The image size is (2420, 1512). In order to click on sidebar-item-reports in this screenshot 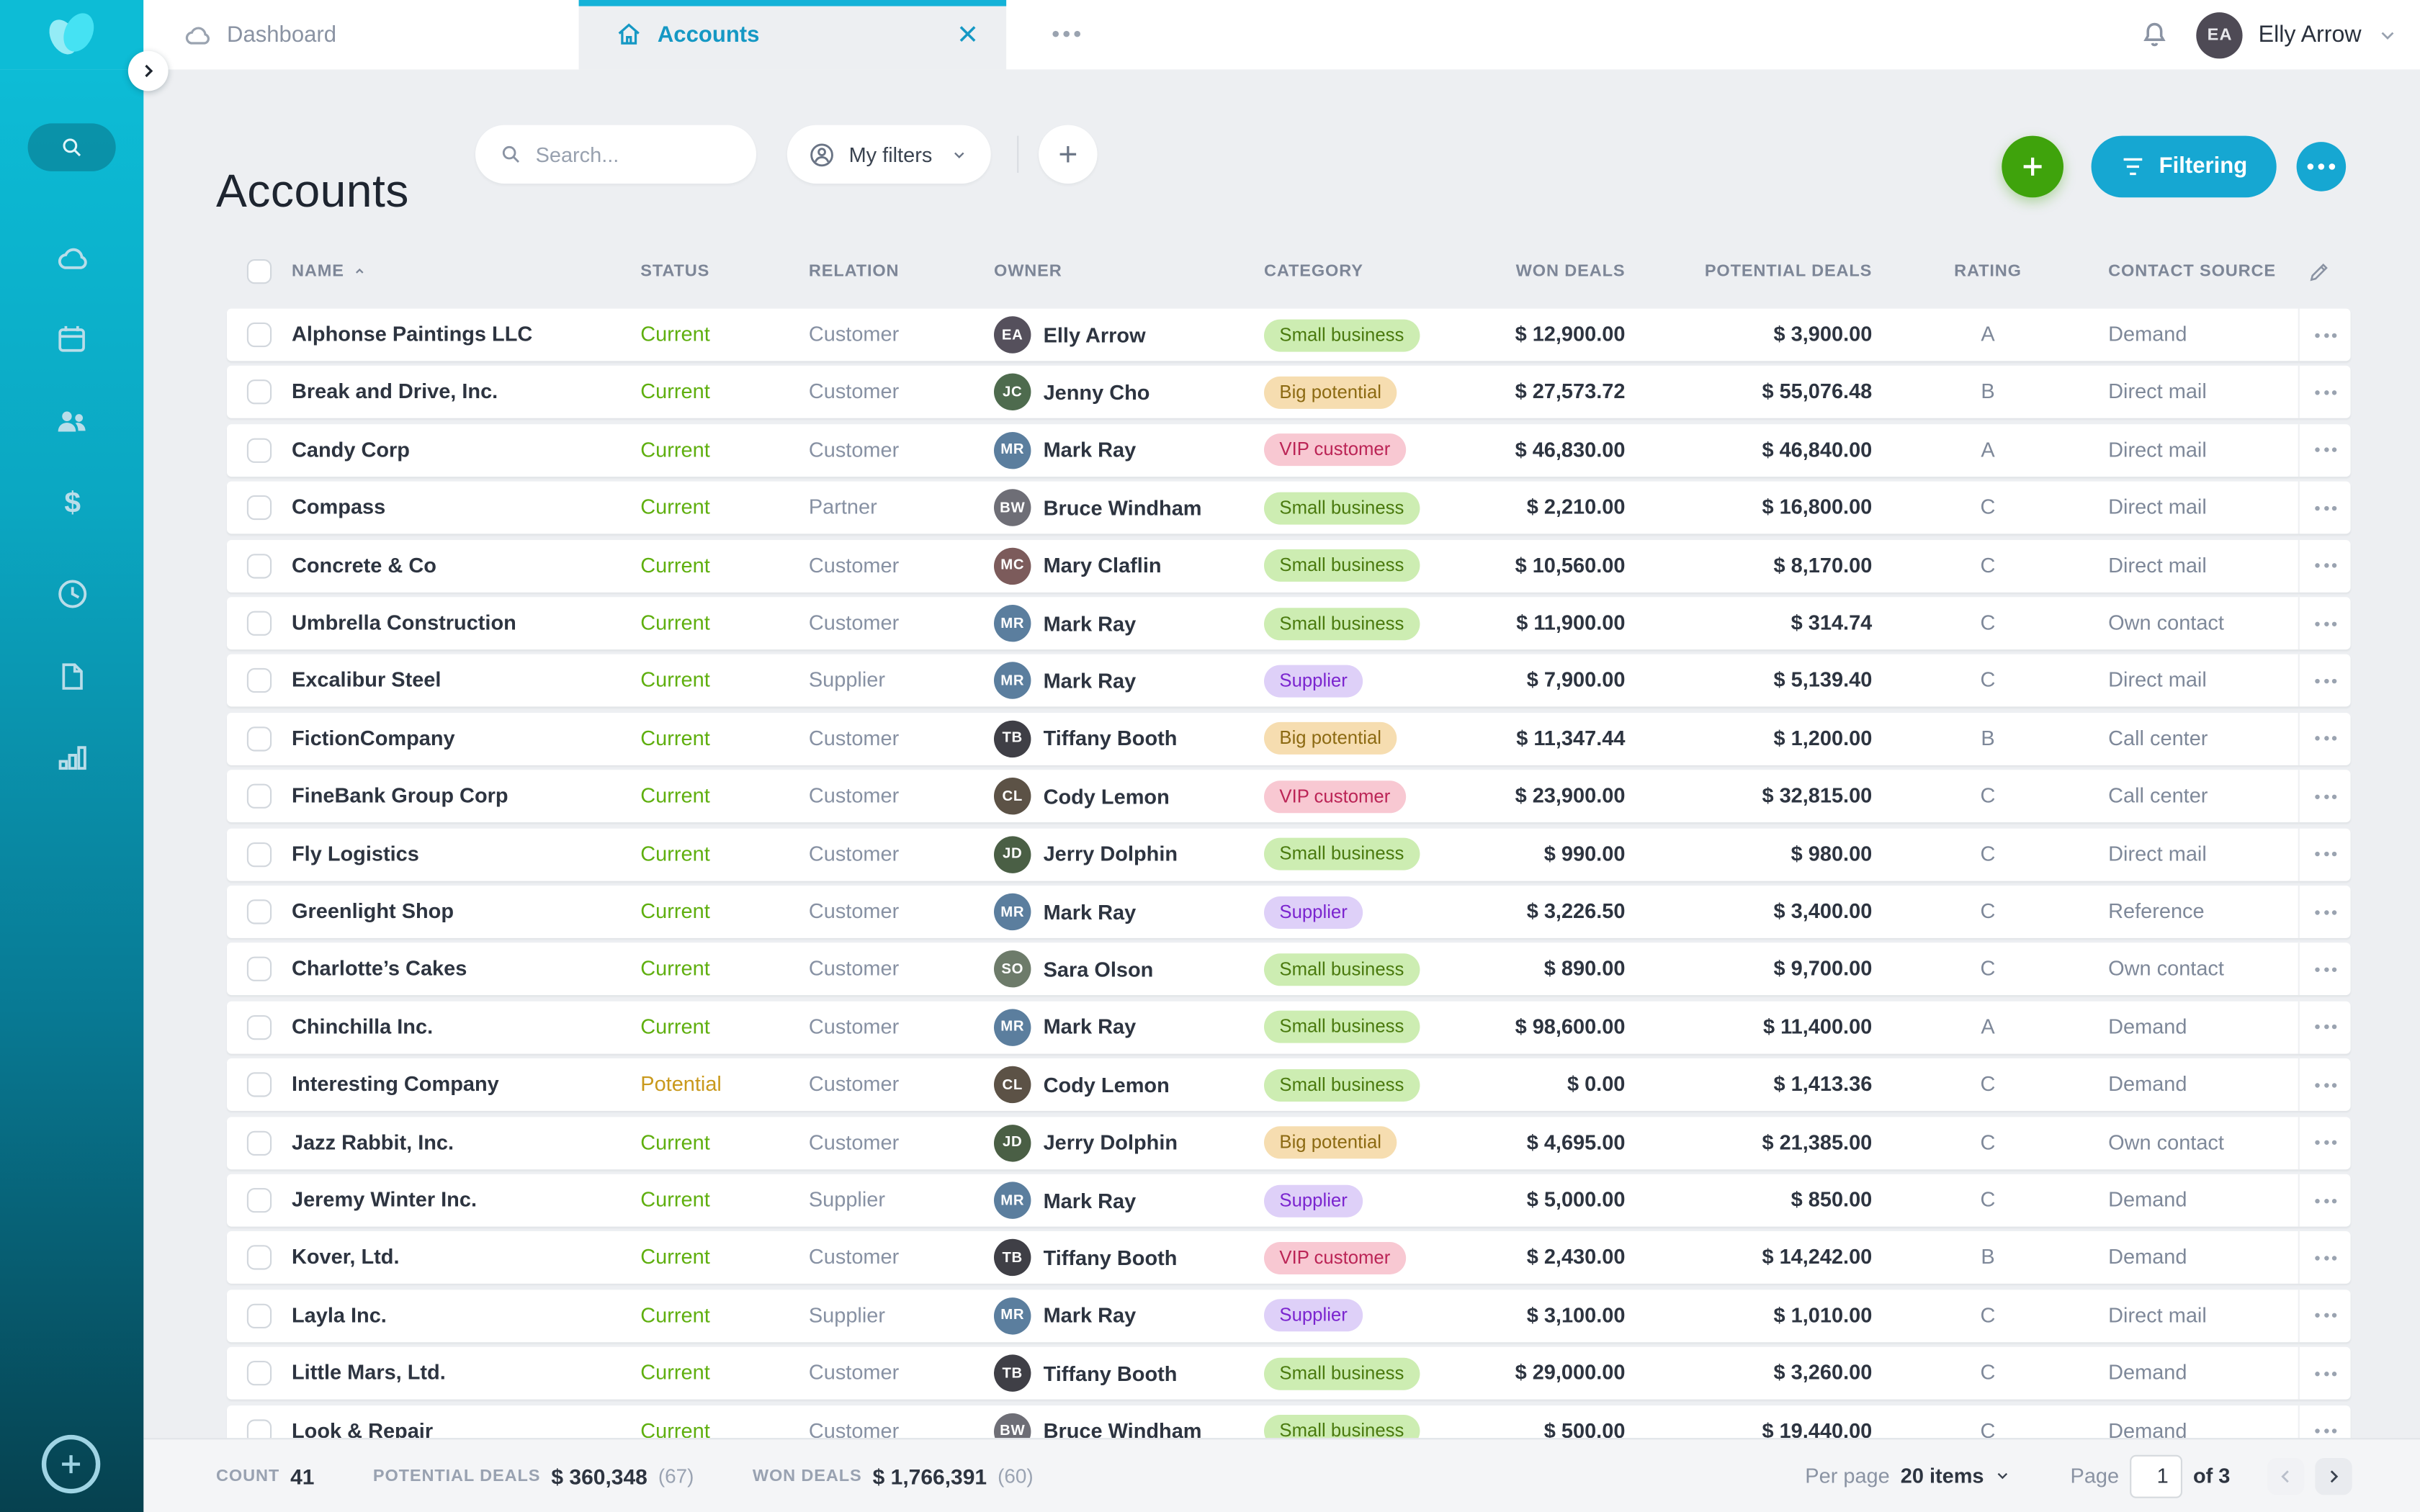, I will do `click(71, 758)`.